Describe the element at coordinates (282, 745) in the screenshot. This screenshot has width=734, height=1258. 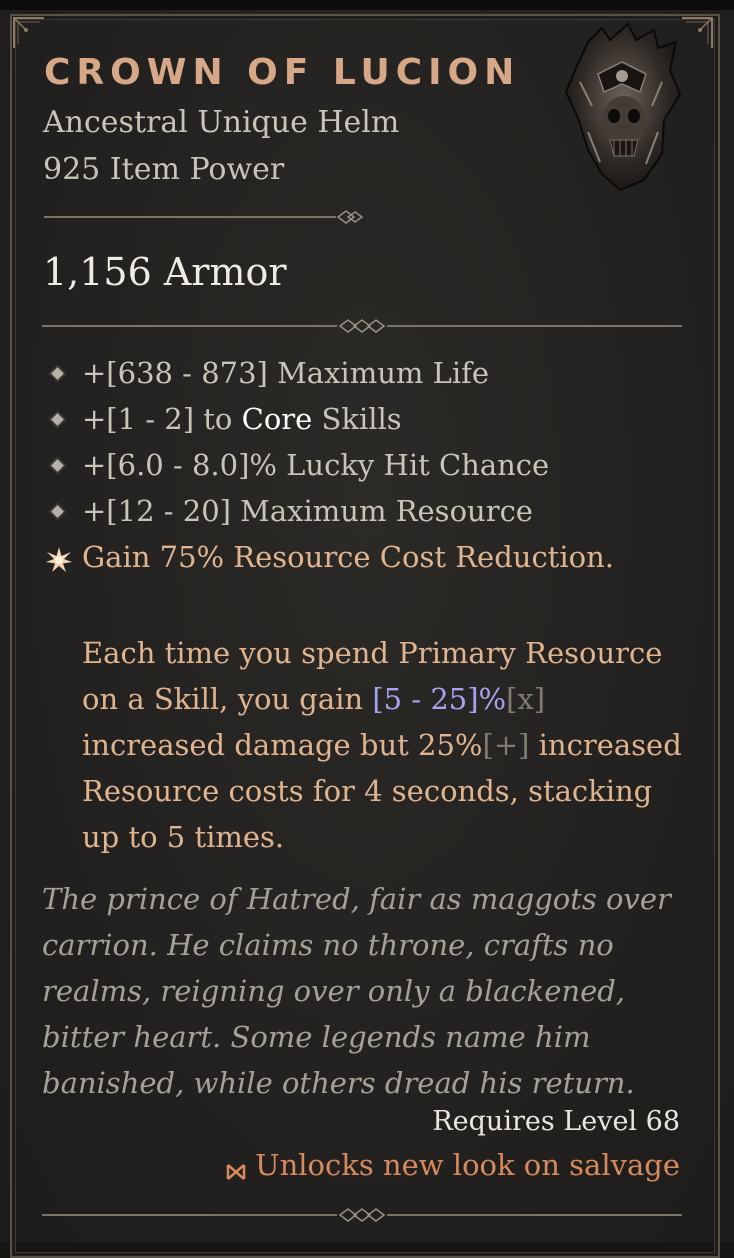
I see `unique-desc-part: increased damage but 25%` at that location.